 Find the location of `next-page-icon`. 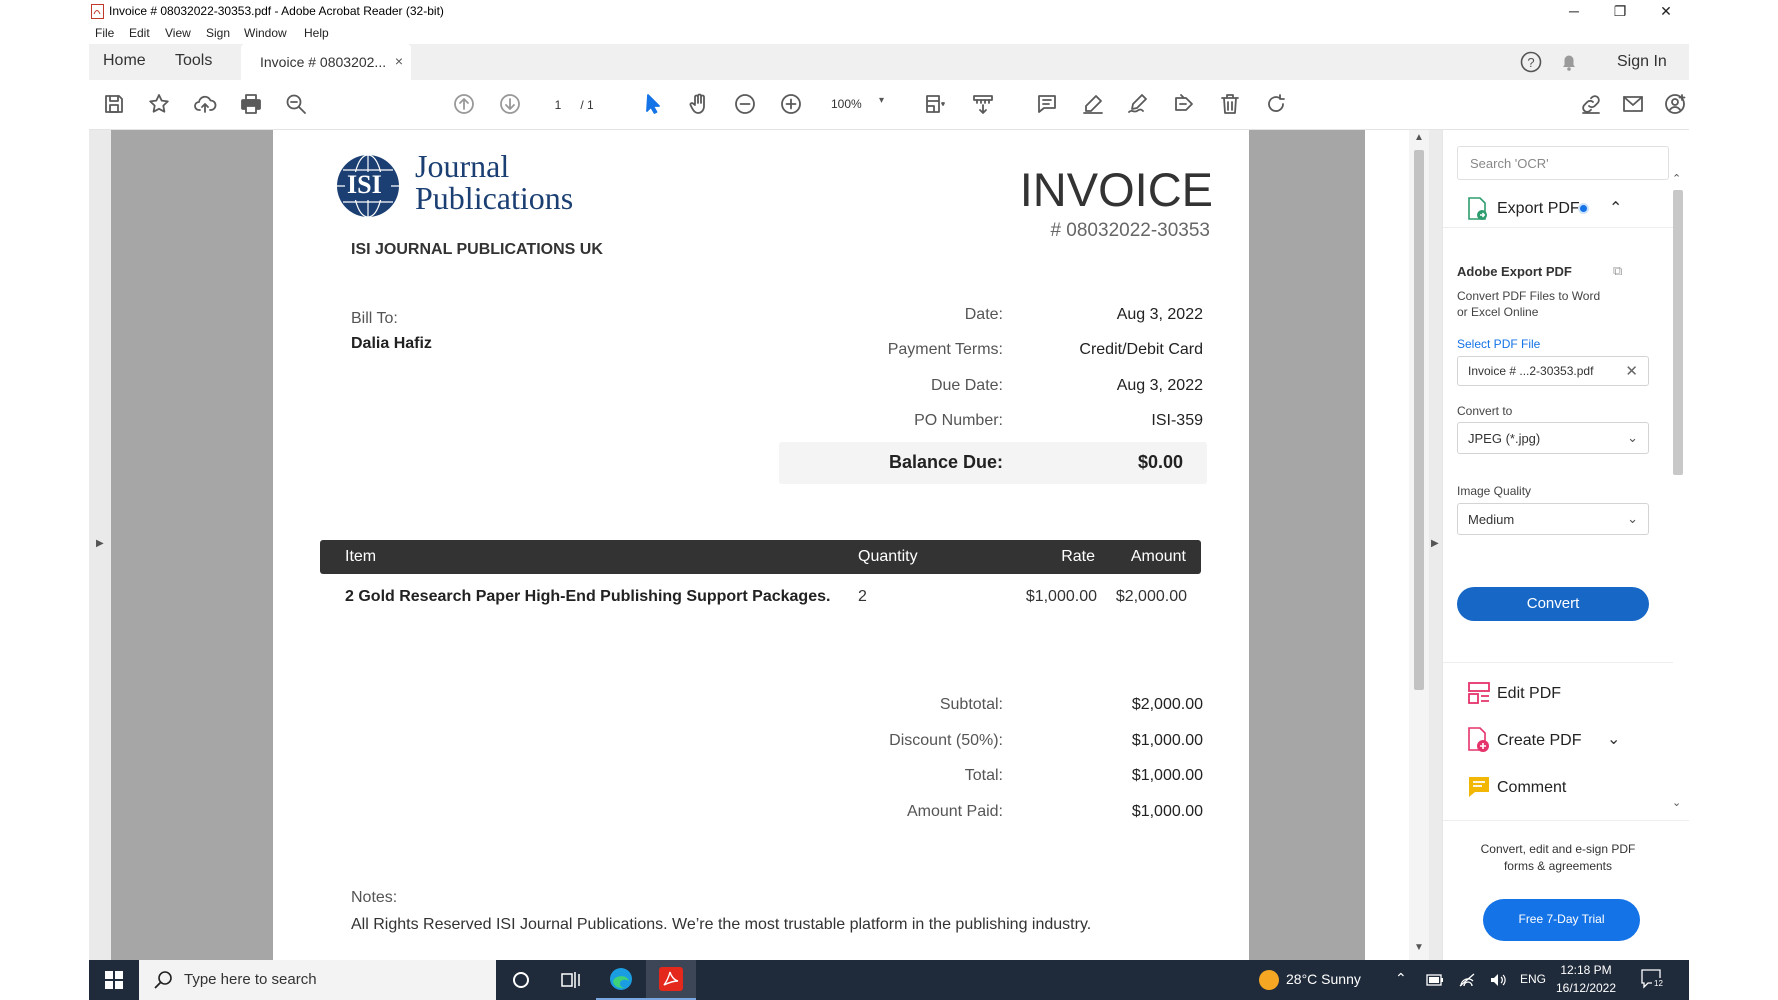

next-page-icon is located at coordinates (510, 104).